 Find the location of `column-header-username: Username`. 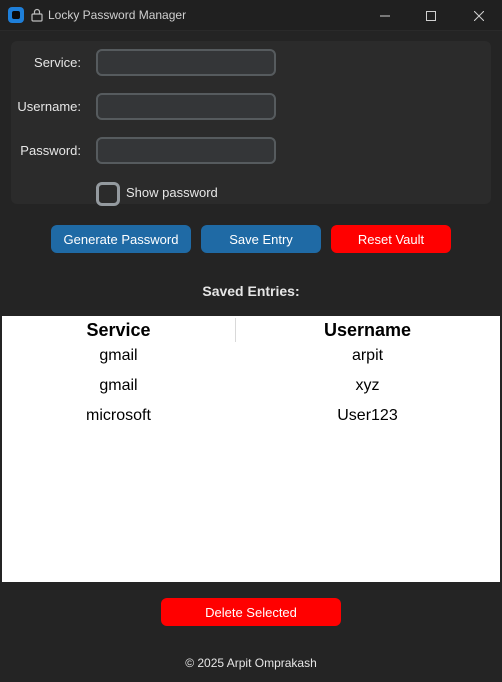

column-header-username: Username is located at coordinates (367, 330).